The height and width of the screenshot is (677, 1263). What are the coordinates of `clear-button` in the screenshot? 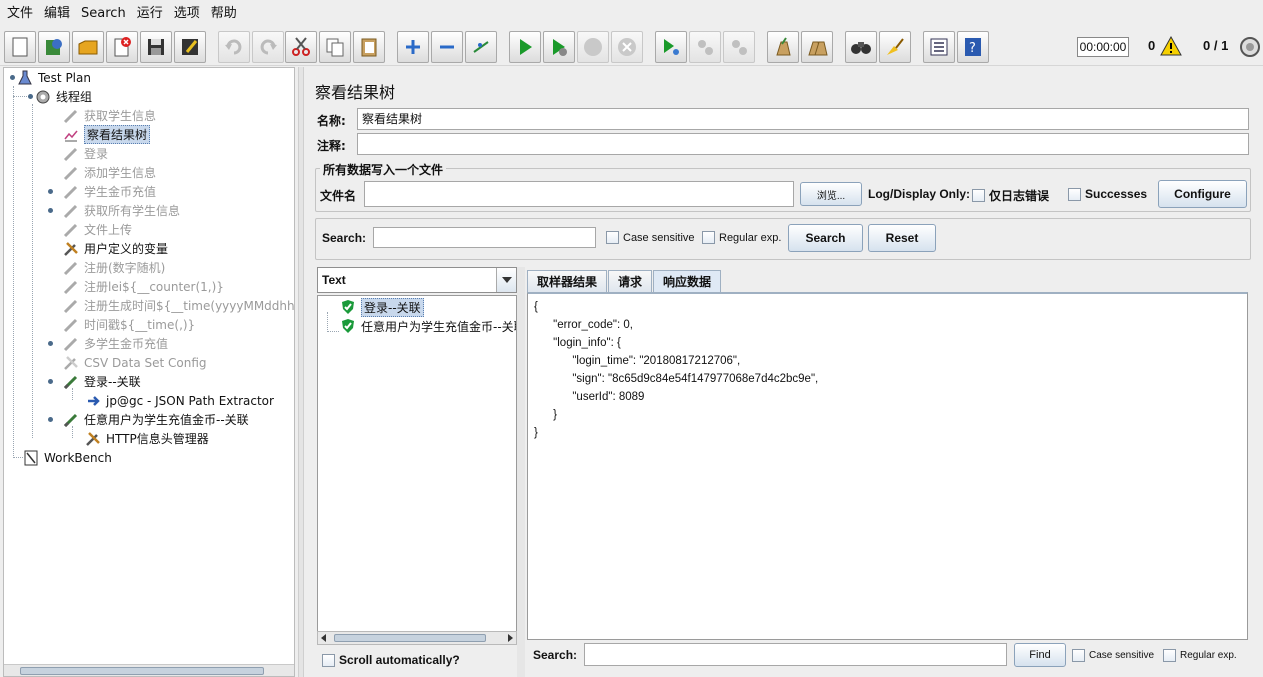 It's located at (783, 47).